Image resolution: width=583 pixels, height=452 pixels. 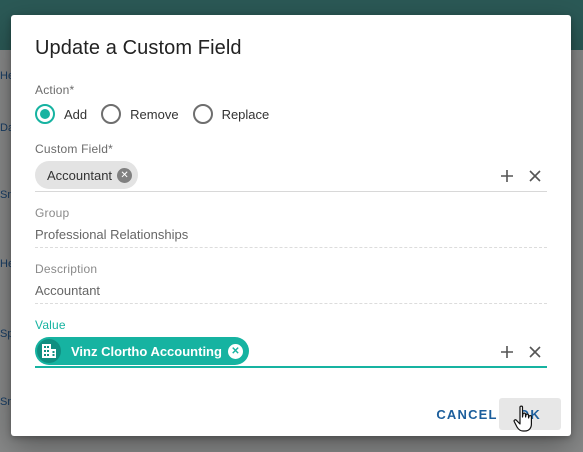 What do you see at coordinates (291, 235) in the screenshot?
I see `group-field: Professional Relationships` at bounding box center [291, 235].